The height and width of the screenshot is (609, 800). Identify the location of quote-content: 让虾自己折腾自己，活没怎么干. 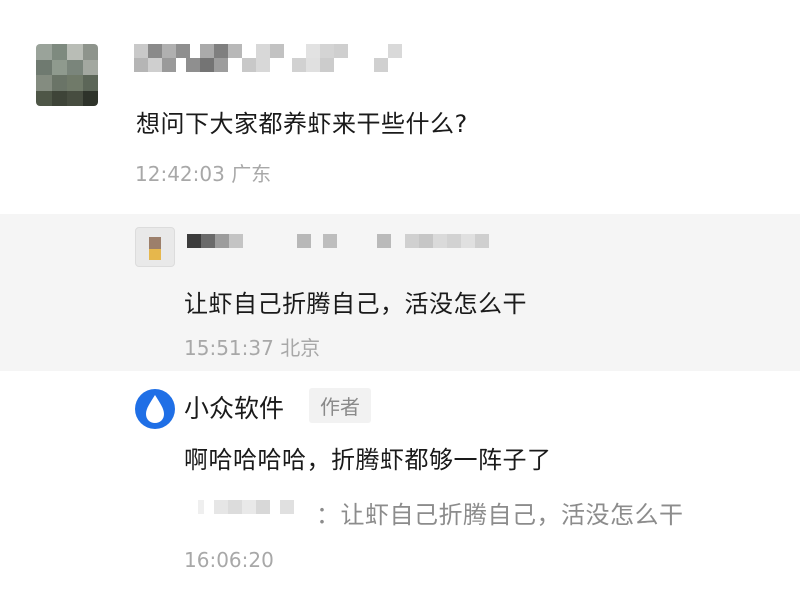
(512, 515).